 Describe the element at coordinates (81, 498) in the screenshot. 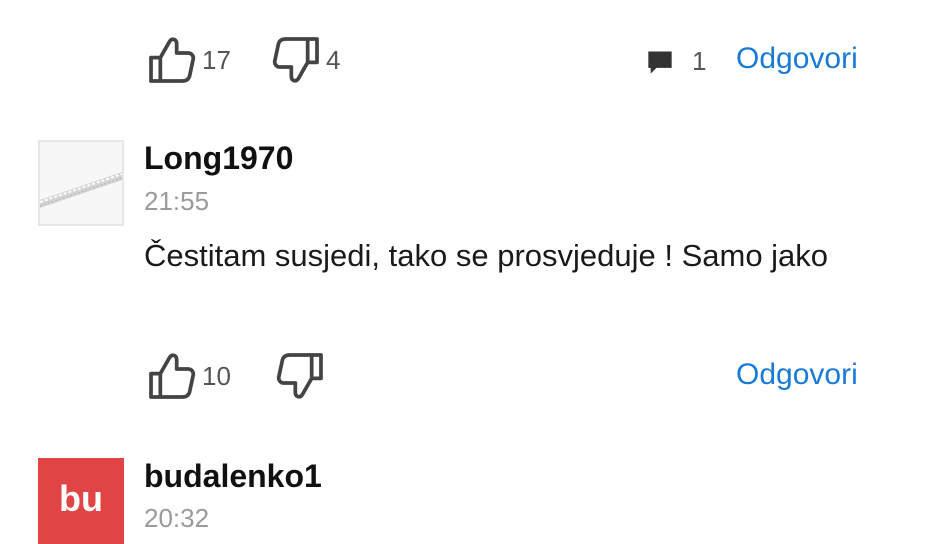

I see `avatar-initials: bu` at that location.